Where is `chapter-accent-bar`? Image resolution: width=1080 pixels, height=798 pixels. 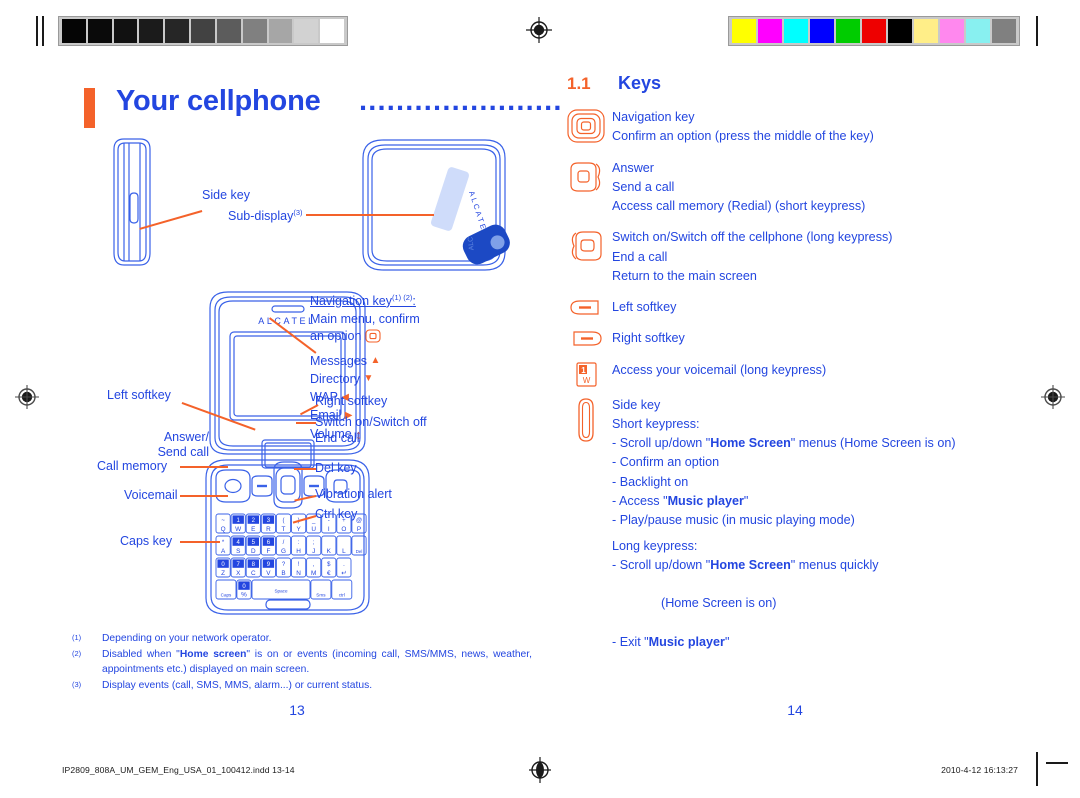
chapter-accent-bar is located at coordinates (89, 108).